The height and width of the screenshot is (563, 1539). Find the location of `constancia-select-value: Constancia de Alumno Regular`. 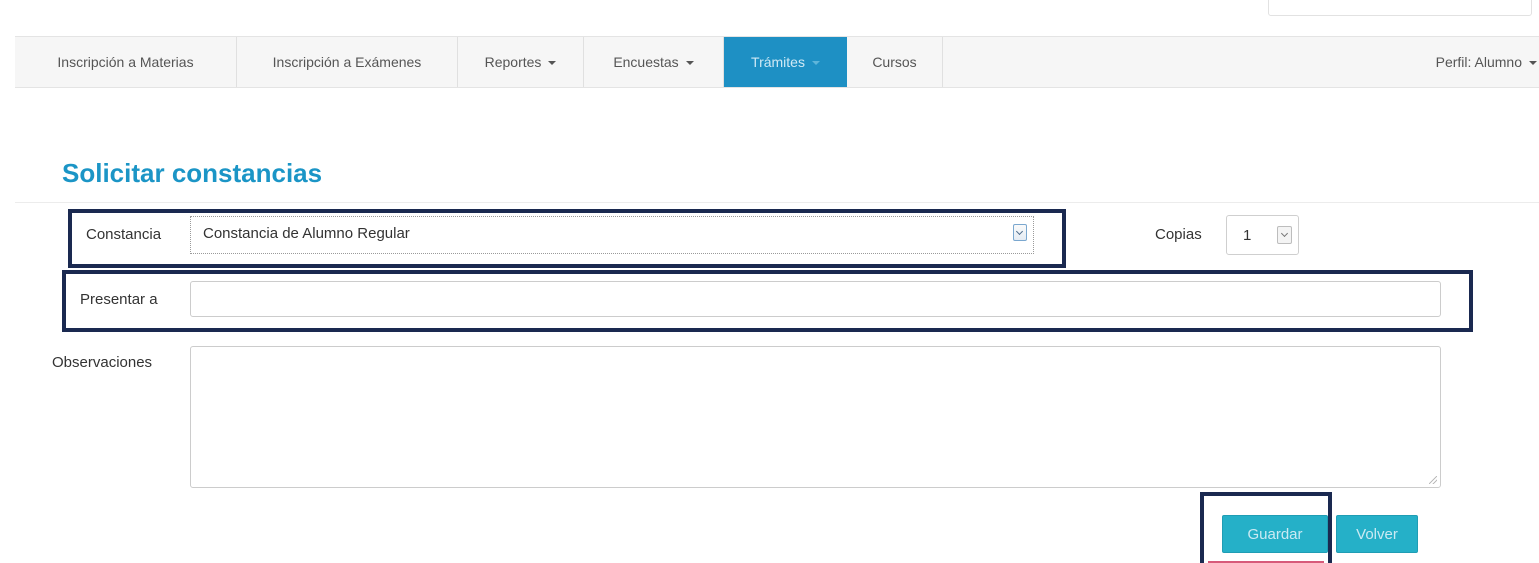

constancia-select-value: Constancia de Alumno Regular is located at coordinates (306, 233).